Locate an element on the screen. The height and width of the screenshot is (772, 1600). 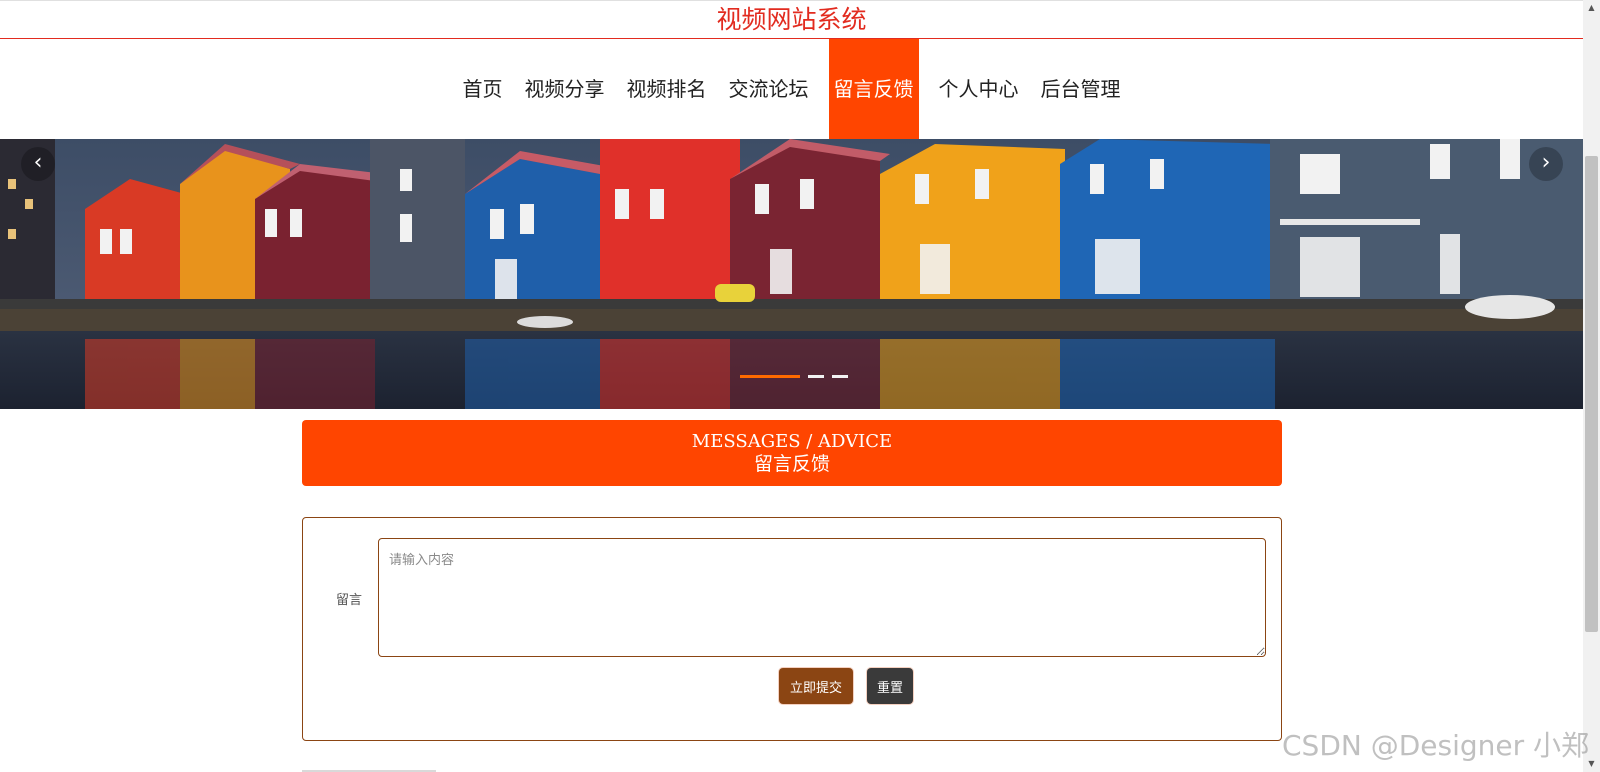
scrollbar-thumb is located at coordinates (1591, 394).